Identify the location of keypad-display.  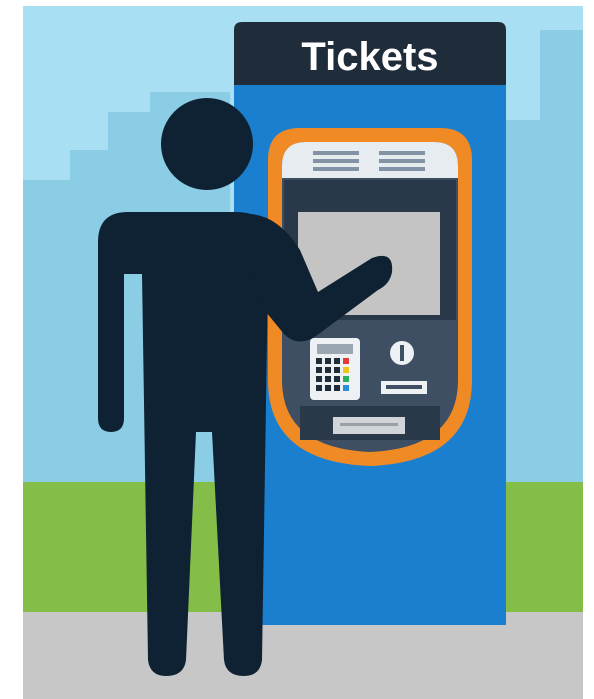
(335, 349).